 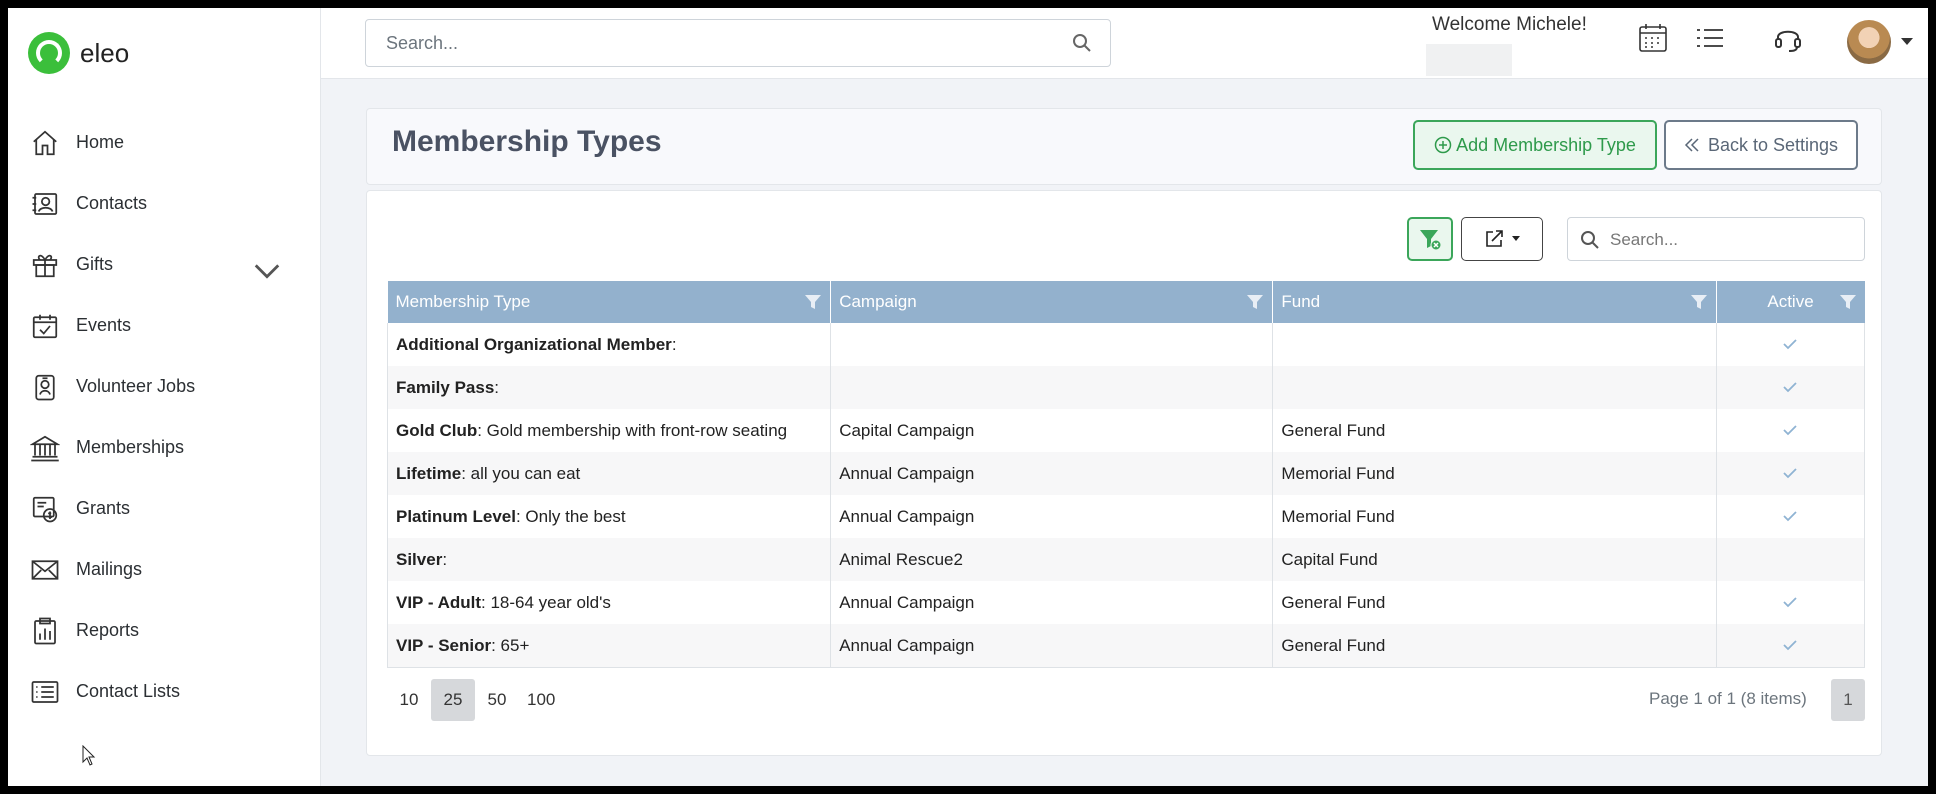 I want to click on back-to-settings-button: Back to Settings, so click(x=1761, y=145).